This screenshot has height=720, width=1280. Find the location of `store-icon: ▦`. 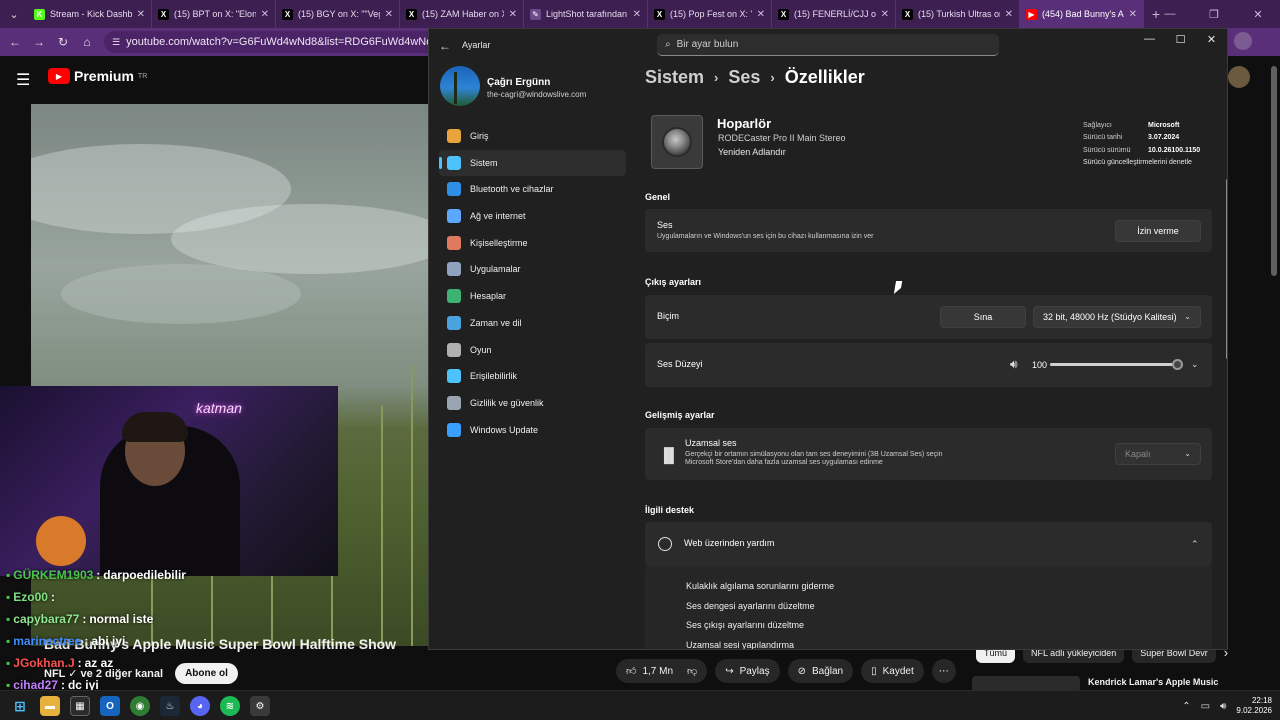

store-icon: ▦ is located at coordinates (80, 706).